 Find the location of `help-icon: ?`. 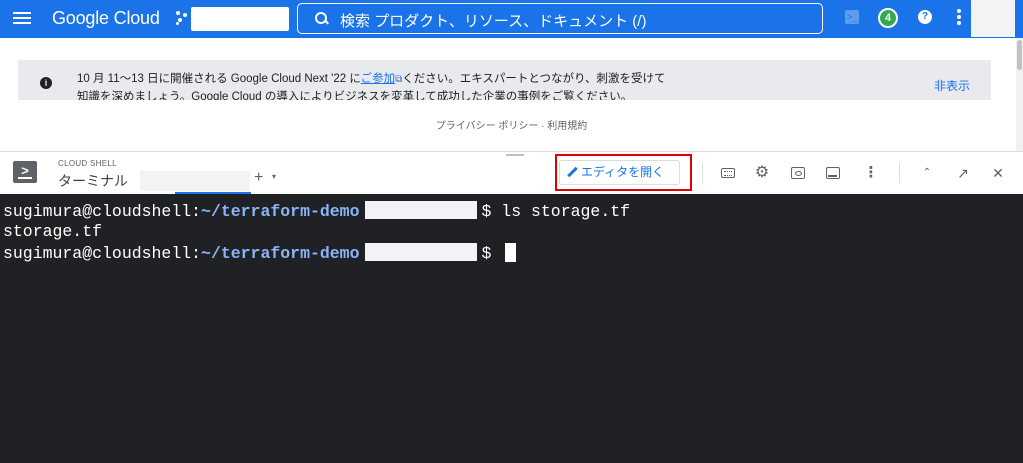

help-icon: ? is located at coordinates (925, 17).